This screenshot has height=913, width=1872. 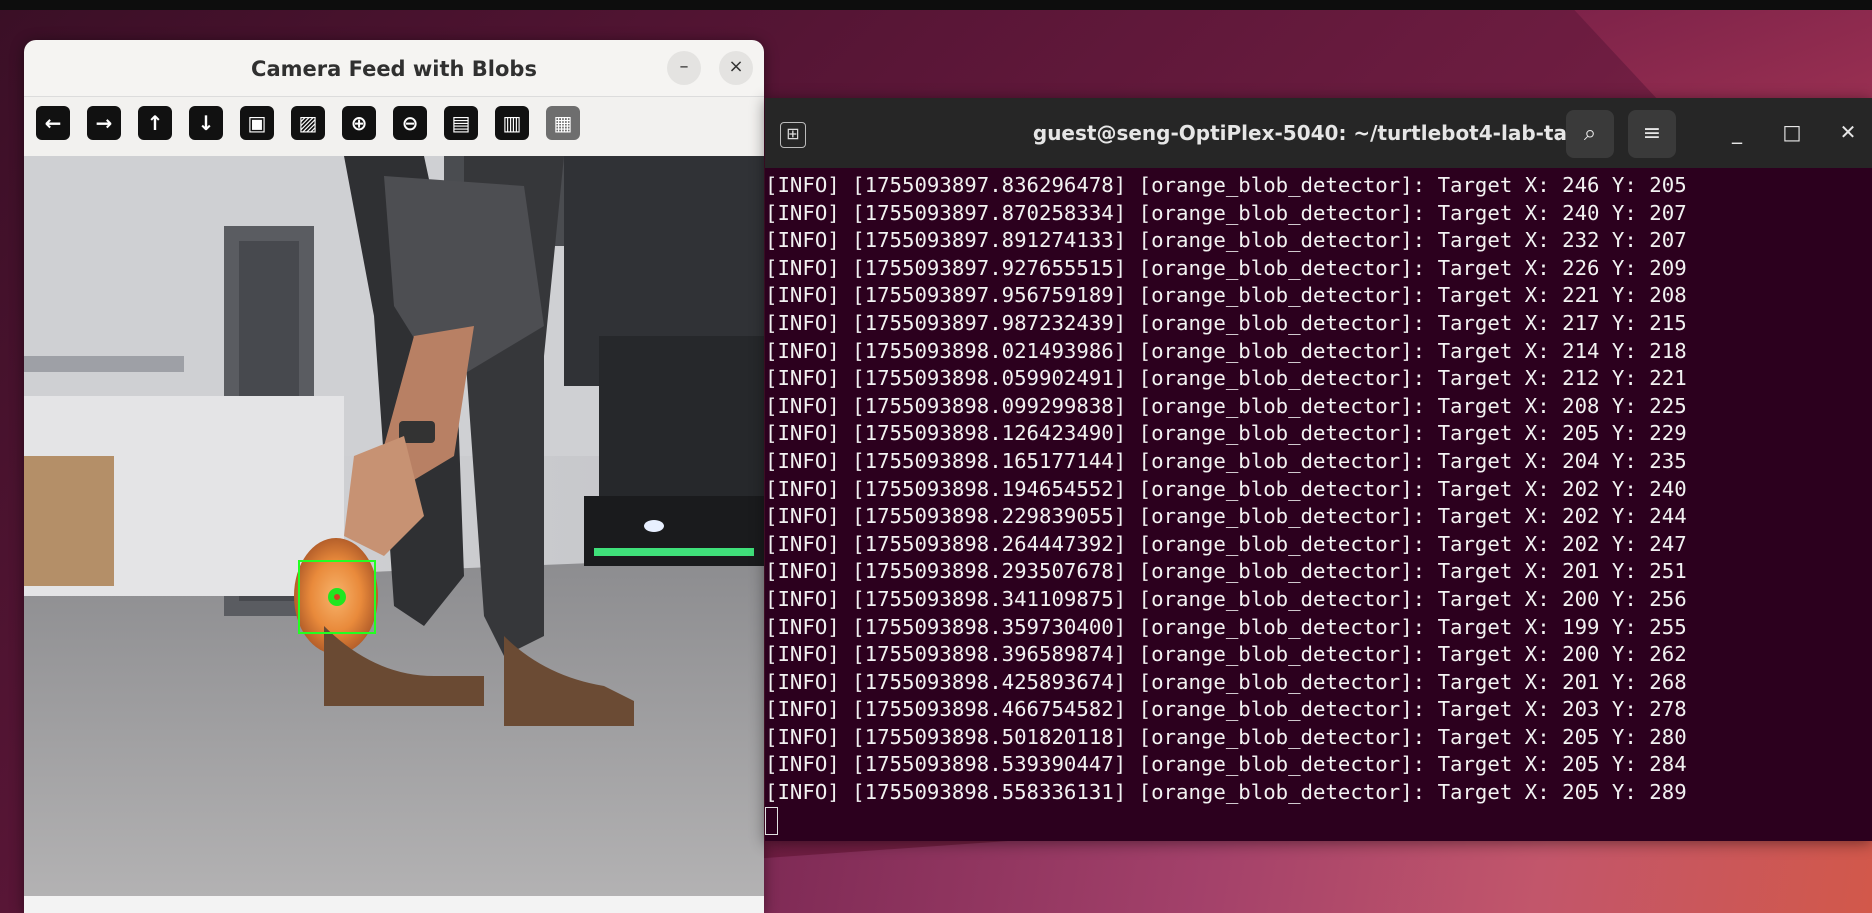 I want to click on terminal-cursor, so click(x=771, y=820).